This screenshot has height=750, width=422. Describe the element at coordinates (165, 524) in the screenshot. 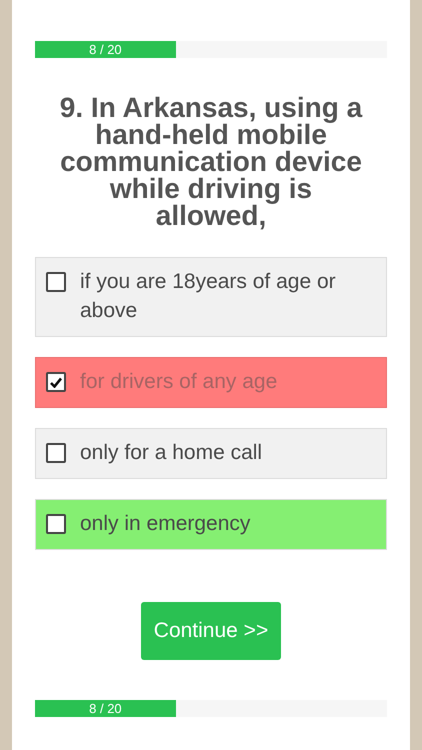

I see `answer-text: only in emergency` at that location.